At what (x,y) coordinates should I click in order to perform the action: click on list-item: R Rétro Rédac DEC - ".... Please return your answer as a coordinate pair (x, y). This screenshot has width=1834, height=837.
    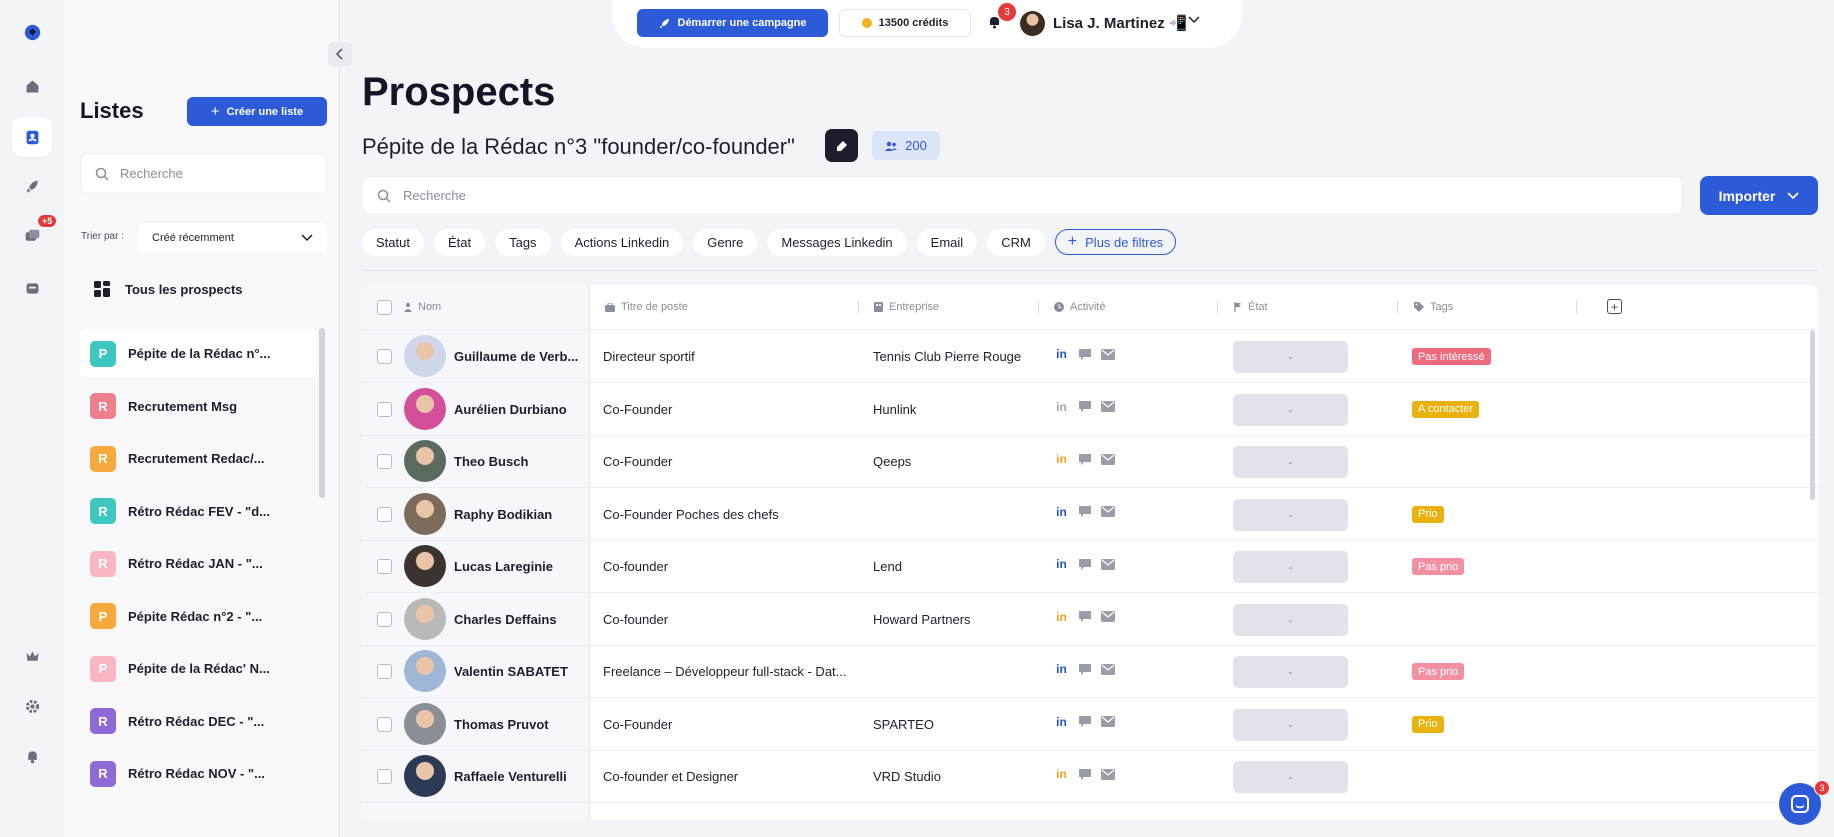
    Looking at the image, I should click on (198, 721).